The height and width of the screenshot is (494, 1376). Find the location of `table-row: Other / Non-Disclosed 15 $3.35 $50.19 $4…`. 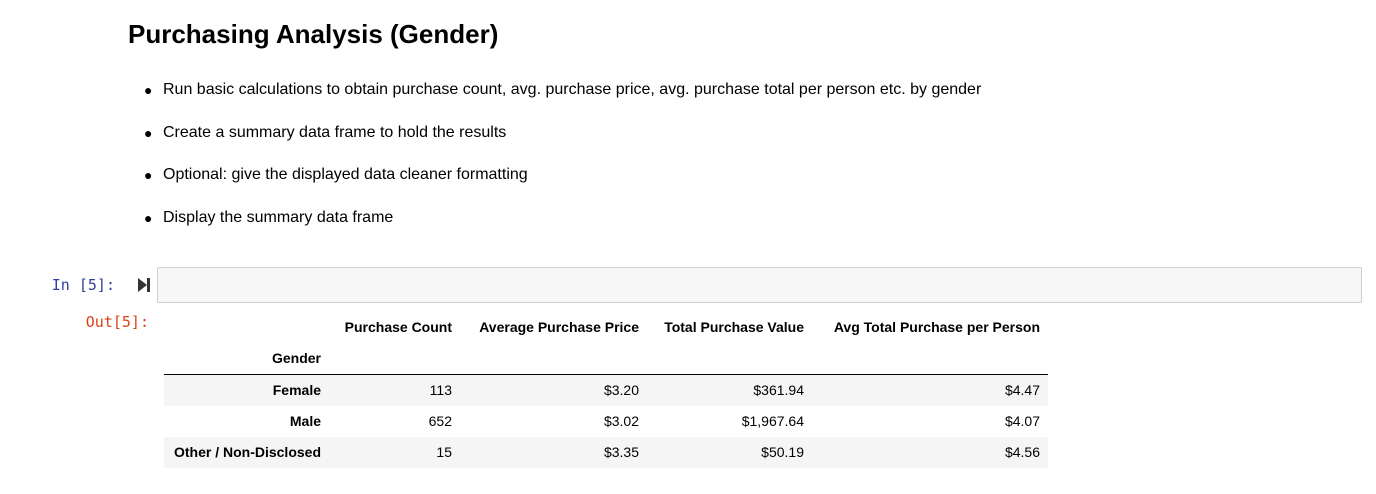

table-row: Other / Non-Disclosed 15 $3.35 $50.19 $4… is located at coordinates (606, 452).